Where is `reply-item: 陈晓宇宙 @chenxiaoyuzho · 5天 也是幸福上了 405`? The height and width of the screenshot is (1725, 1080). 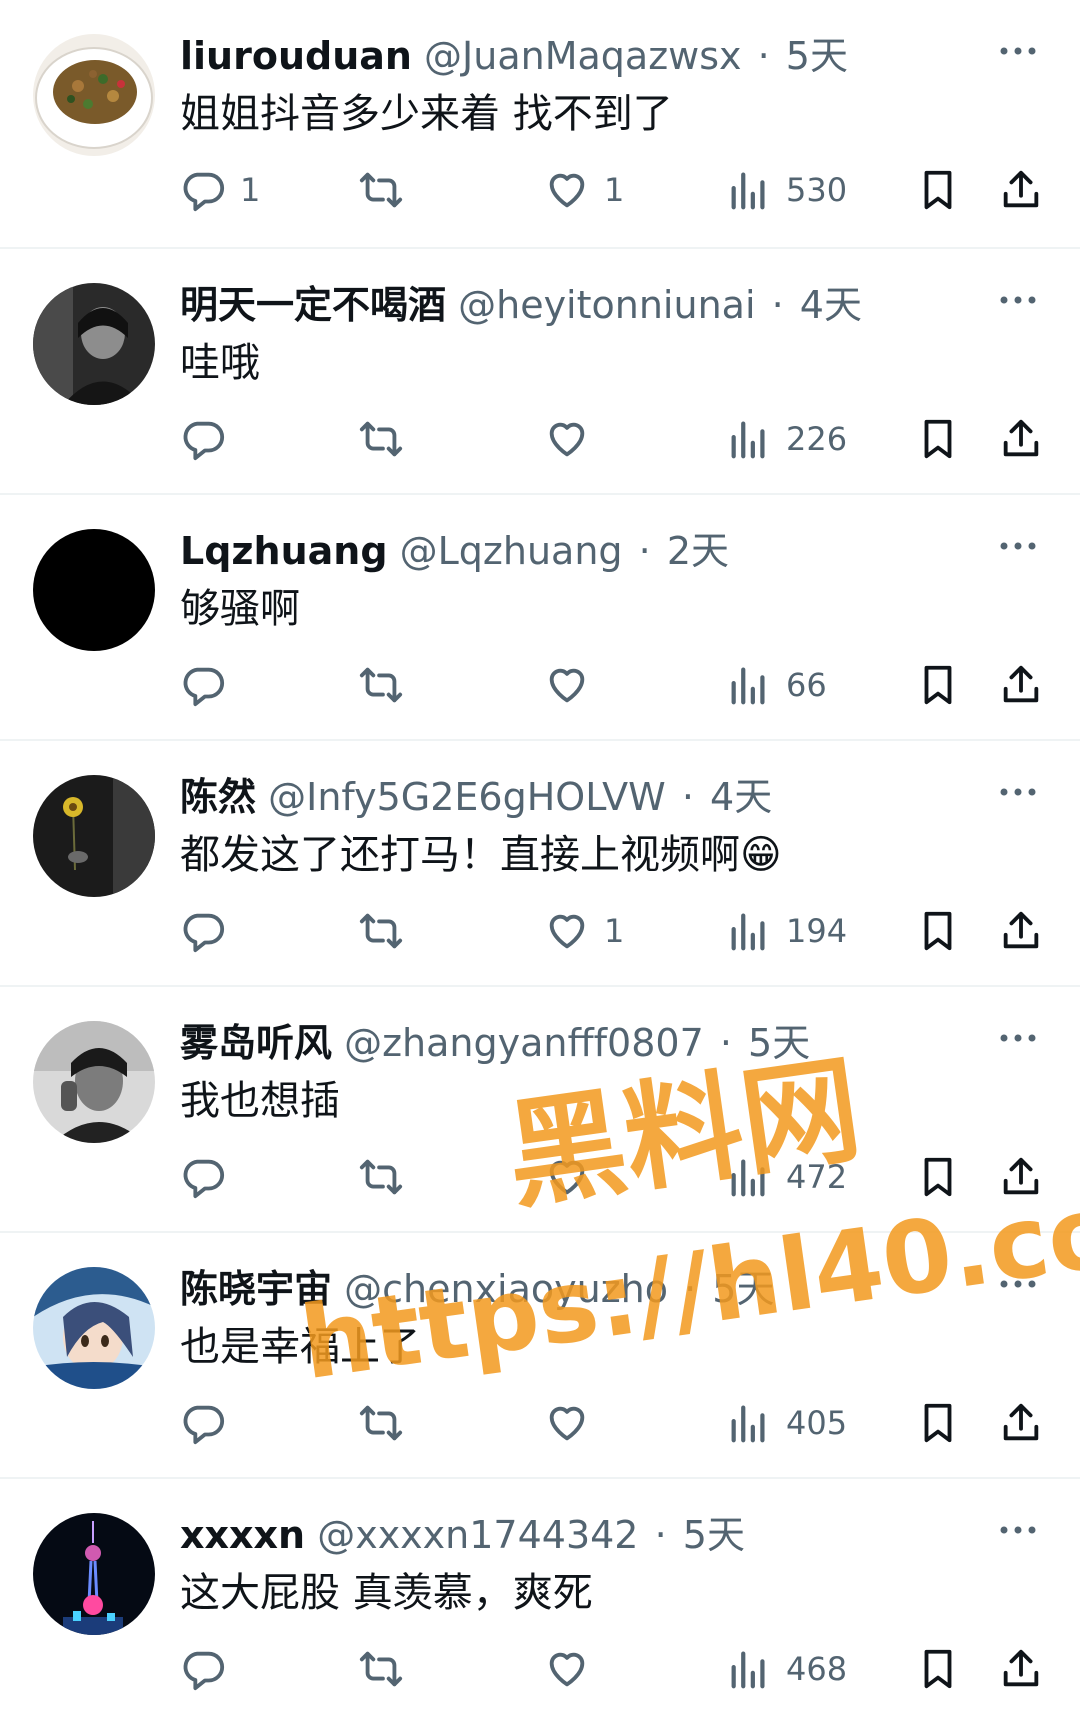
reply-item: 陈晓宇宙 @chenxiaoyuzho · 5天 也是幸福上了 405 is located at coordinates (540, 1356).